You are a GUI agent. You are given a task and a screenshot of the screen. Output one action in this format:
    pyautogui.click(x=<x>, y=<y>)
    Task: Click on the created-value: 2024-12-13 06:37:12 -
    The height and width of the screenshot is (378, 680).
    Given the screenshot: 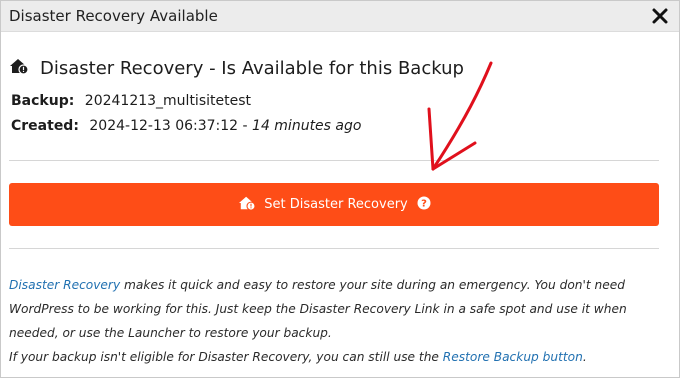 What is the action you would take?
    pyautogui.click(x=171, y=126)
    